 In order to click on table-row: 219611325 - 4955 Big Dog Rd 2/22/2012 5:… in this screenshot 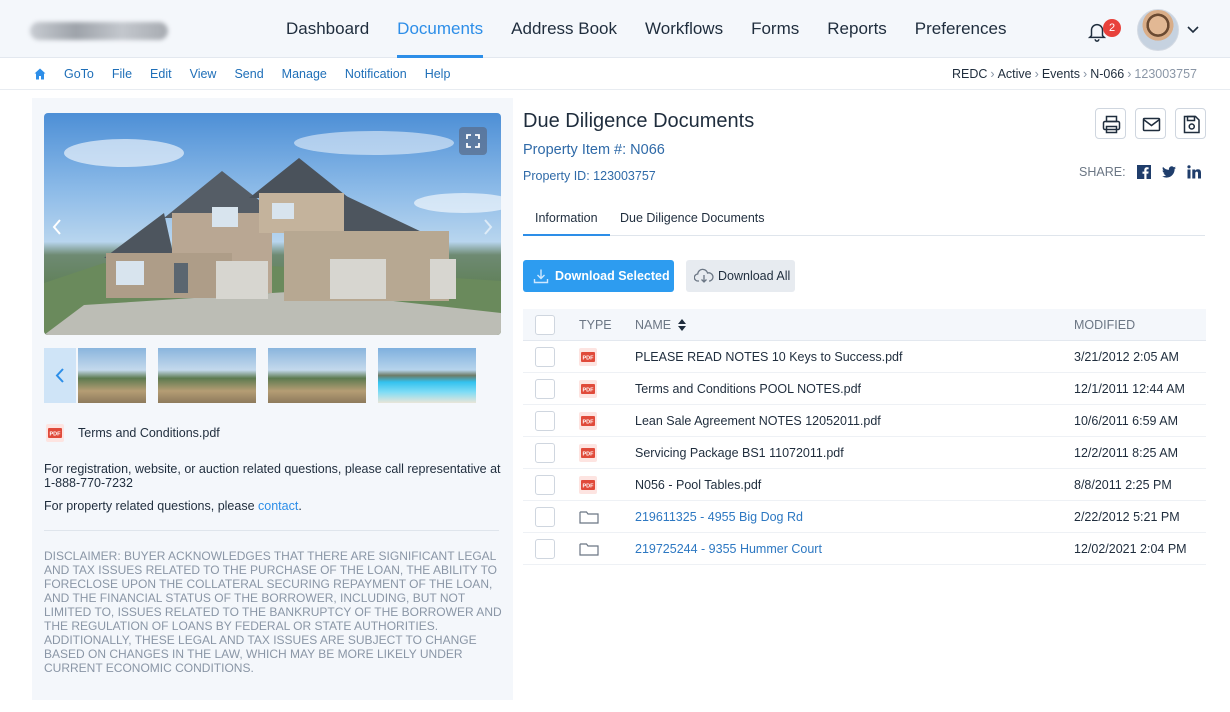, I will do `click(864, 517)`.